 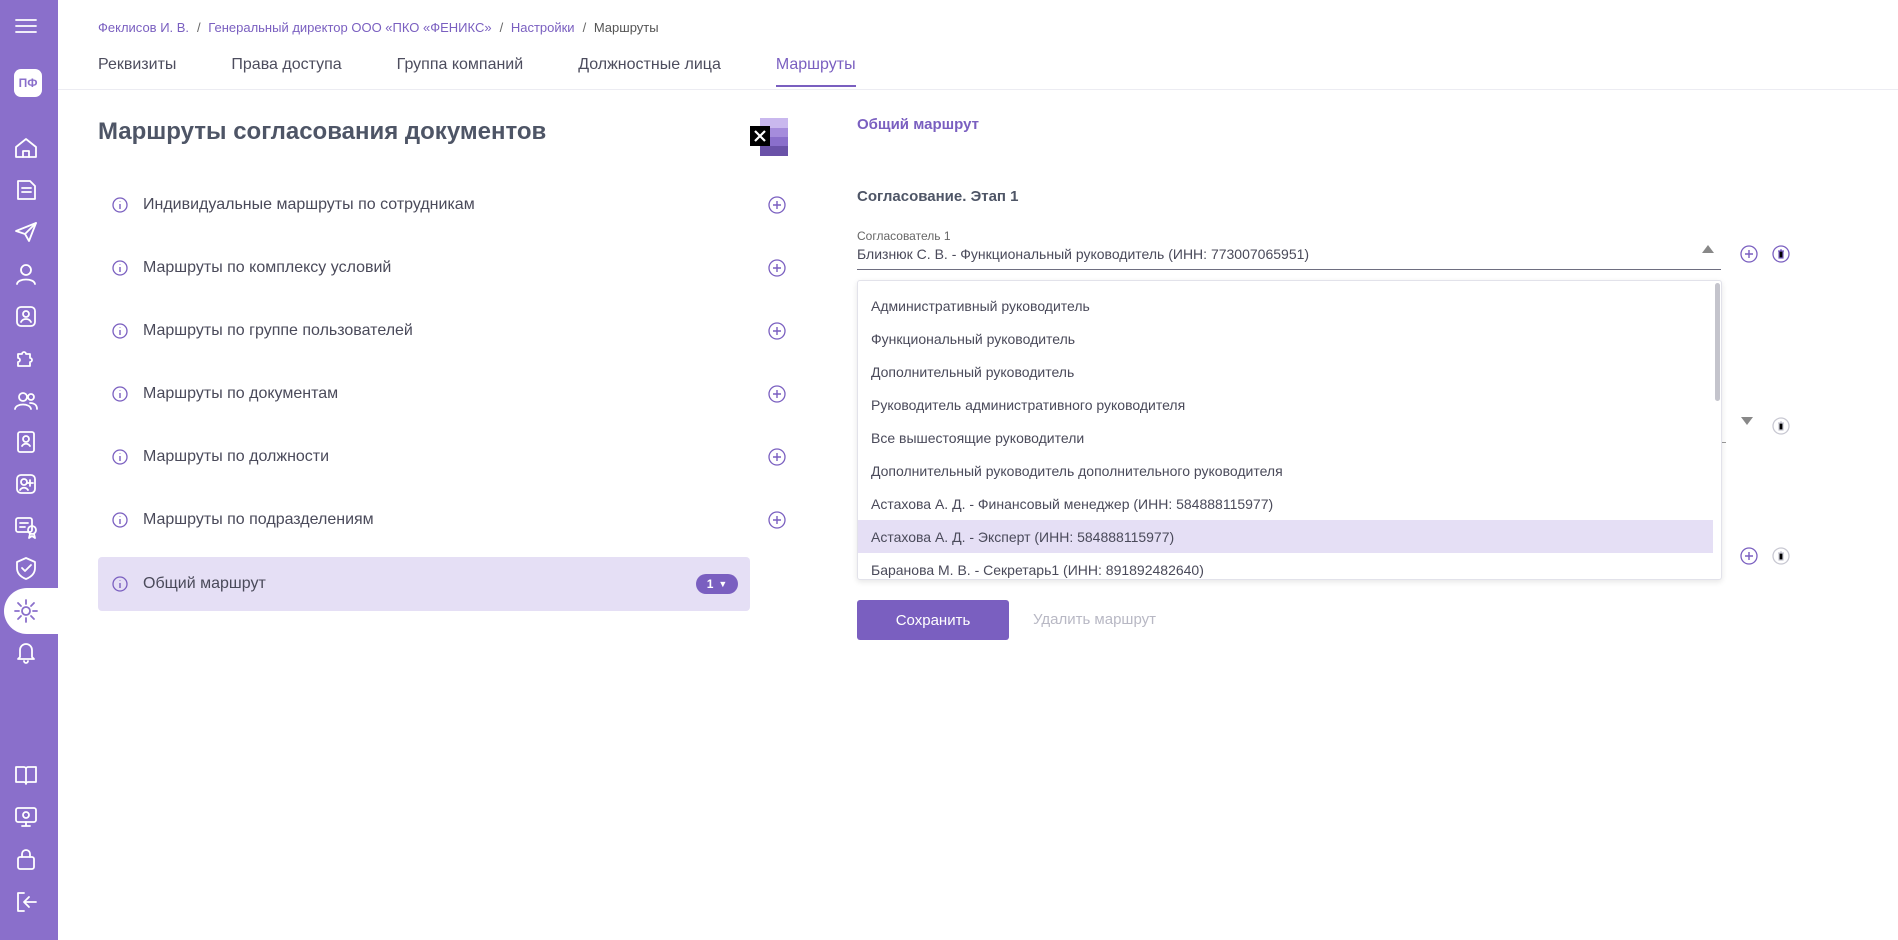 I want to click on document-icon, so click(x=26, y=190).